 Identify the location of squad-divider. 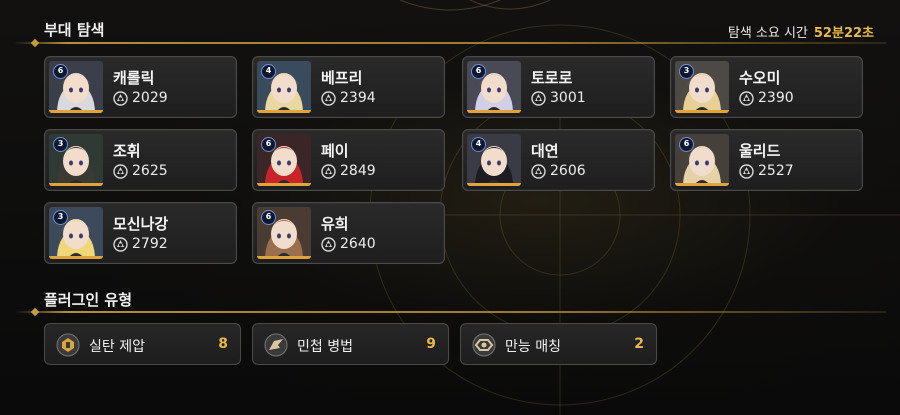
(450, 43).